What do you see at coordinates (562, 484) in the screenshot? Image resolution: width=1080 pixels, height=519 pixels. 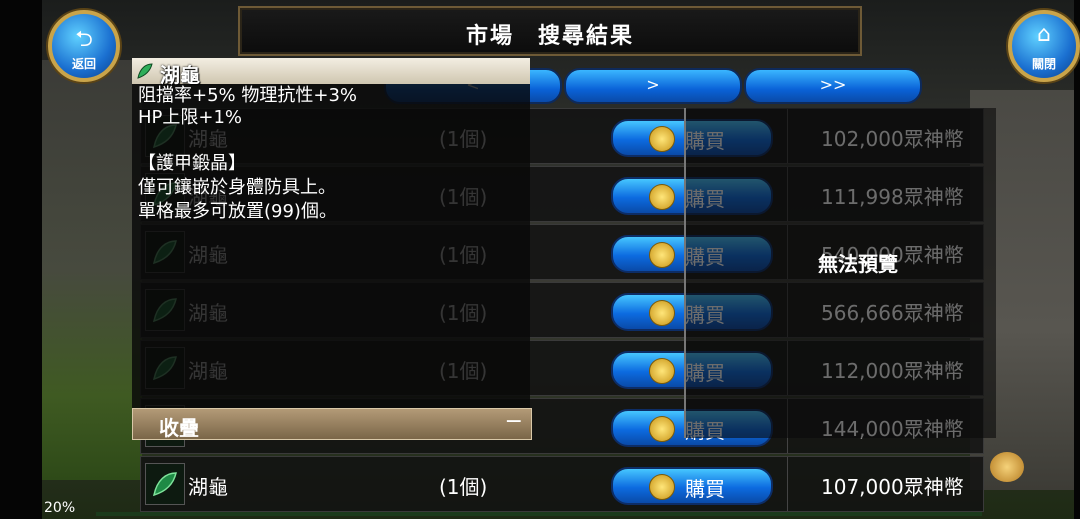 I see `table-row: 湖龜 (1個) 購買 107,000眾神幣` at bounding box center [562, 484].